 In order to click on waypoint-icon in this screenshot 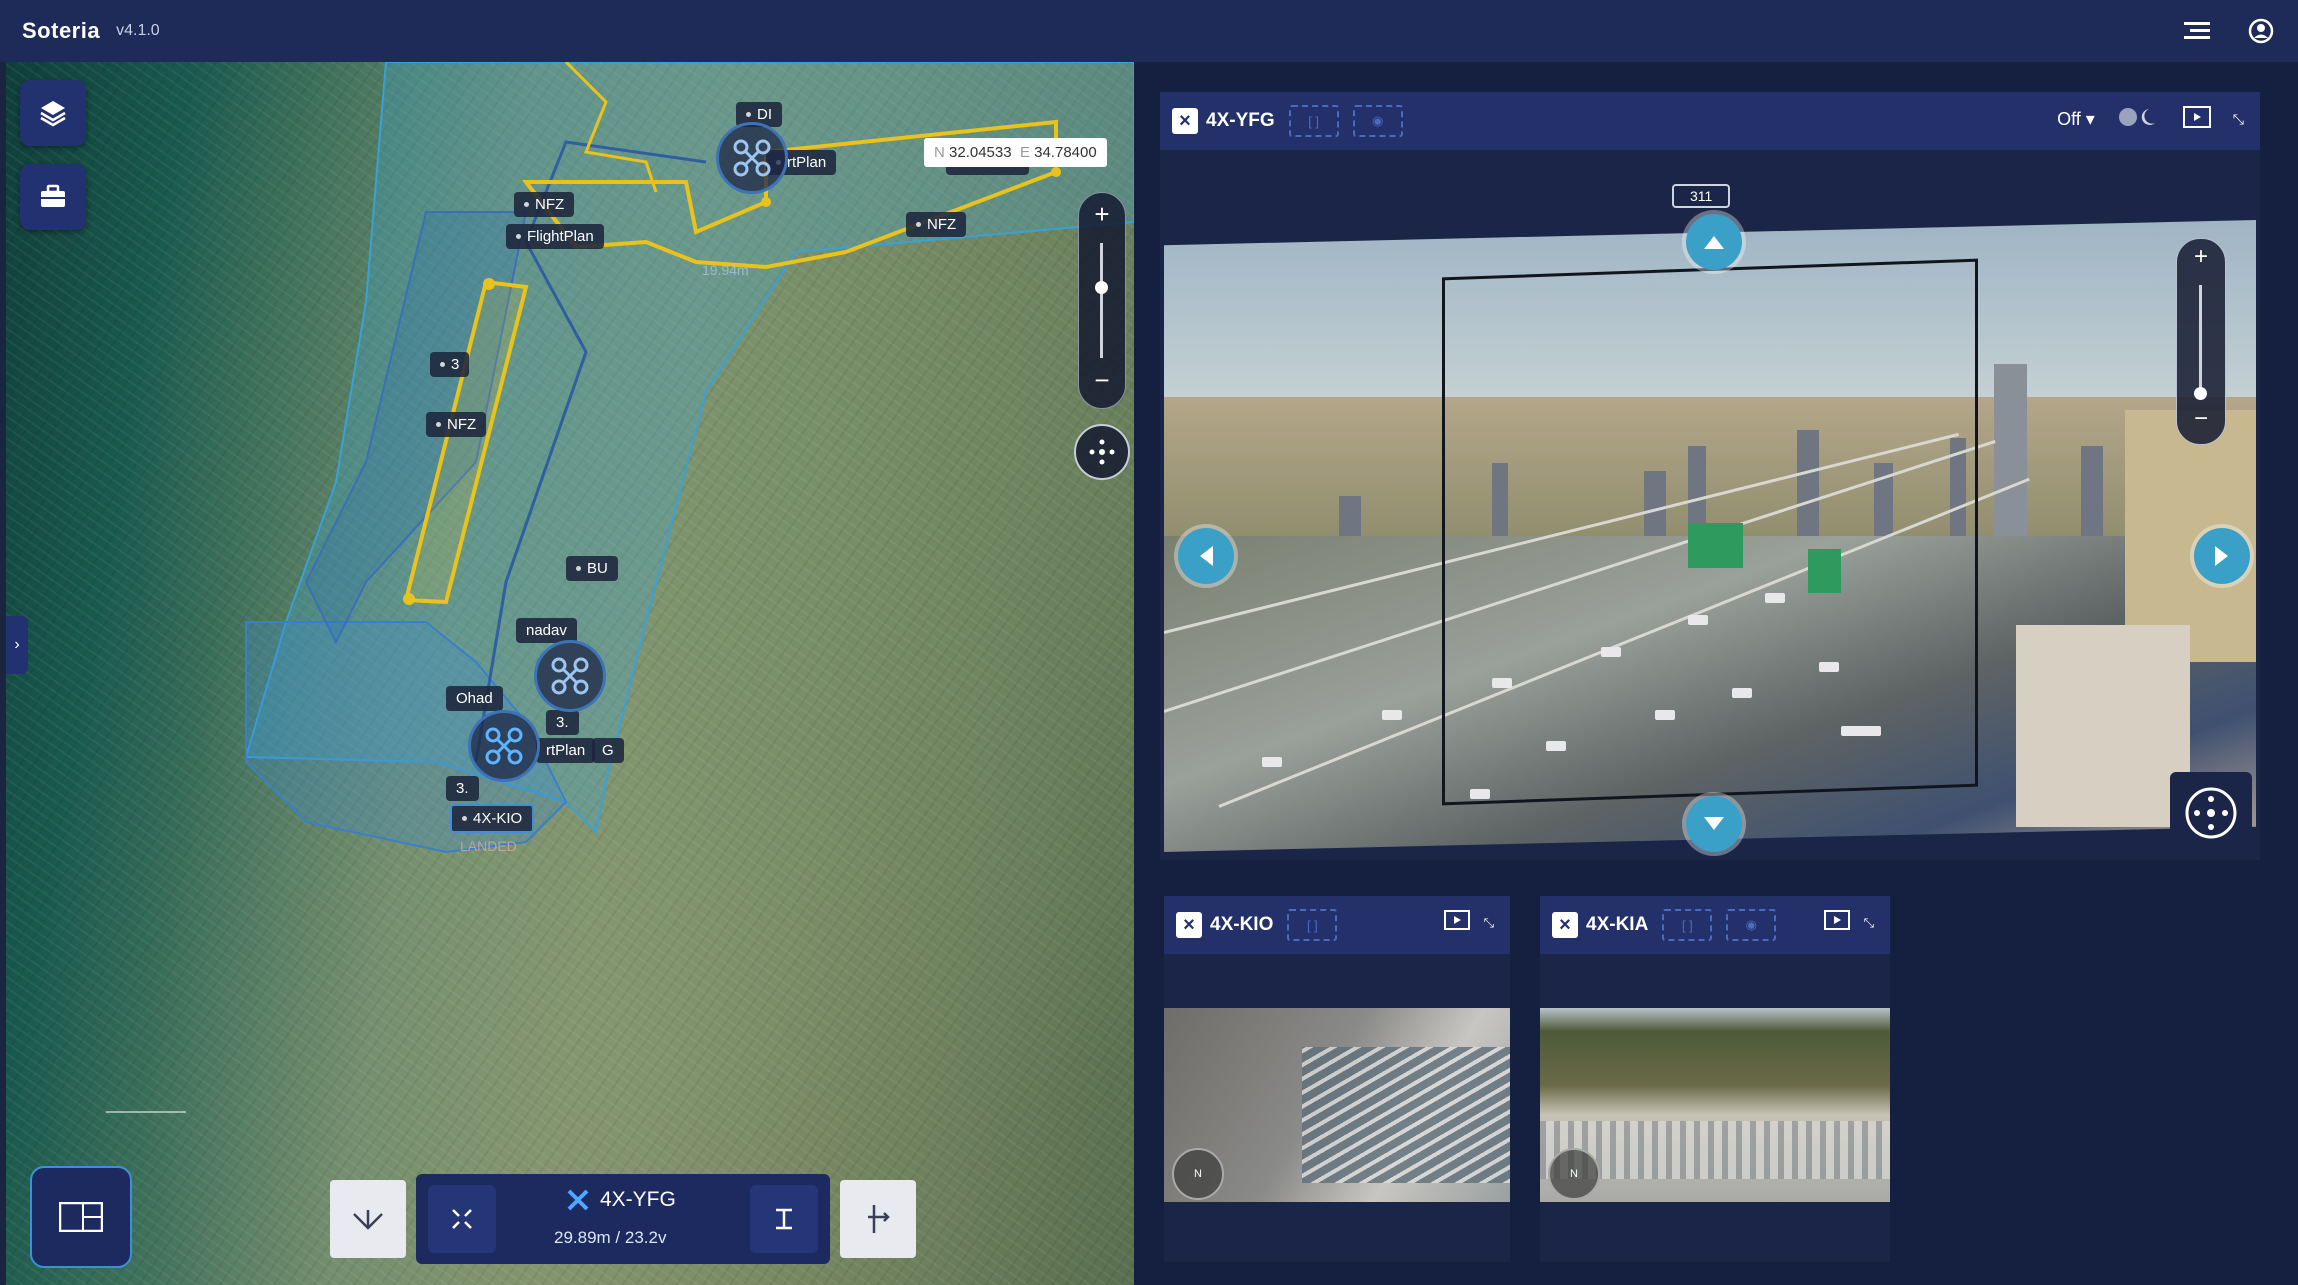, I will do `click(879, 1219)`.